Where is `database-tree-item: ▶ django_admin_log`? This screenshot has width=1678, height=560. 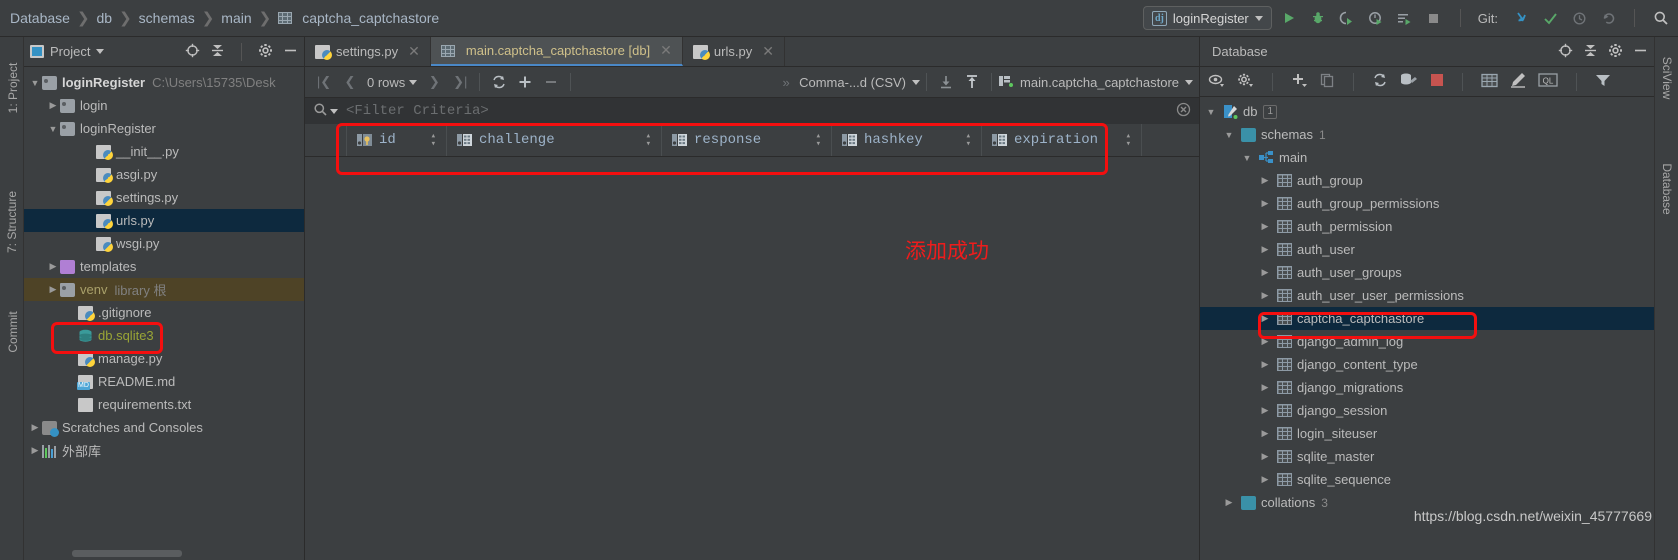 database-tree-item: ▶ django_admin_log is located at coordinates (1427, 341).